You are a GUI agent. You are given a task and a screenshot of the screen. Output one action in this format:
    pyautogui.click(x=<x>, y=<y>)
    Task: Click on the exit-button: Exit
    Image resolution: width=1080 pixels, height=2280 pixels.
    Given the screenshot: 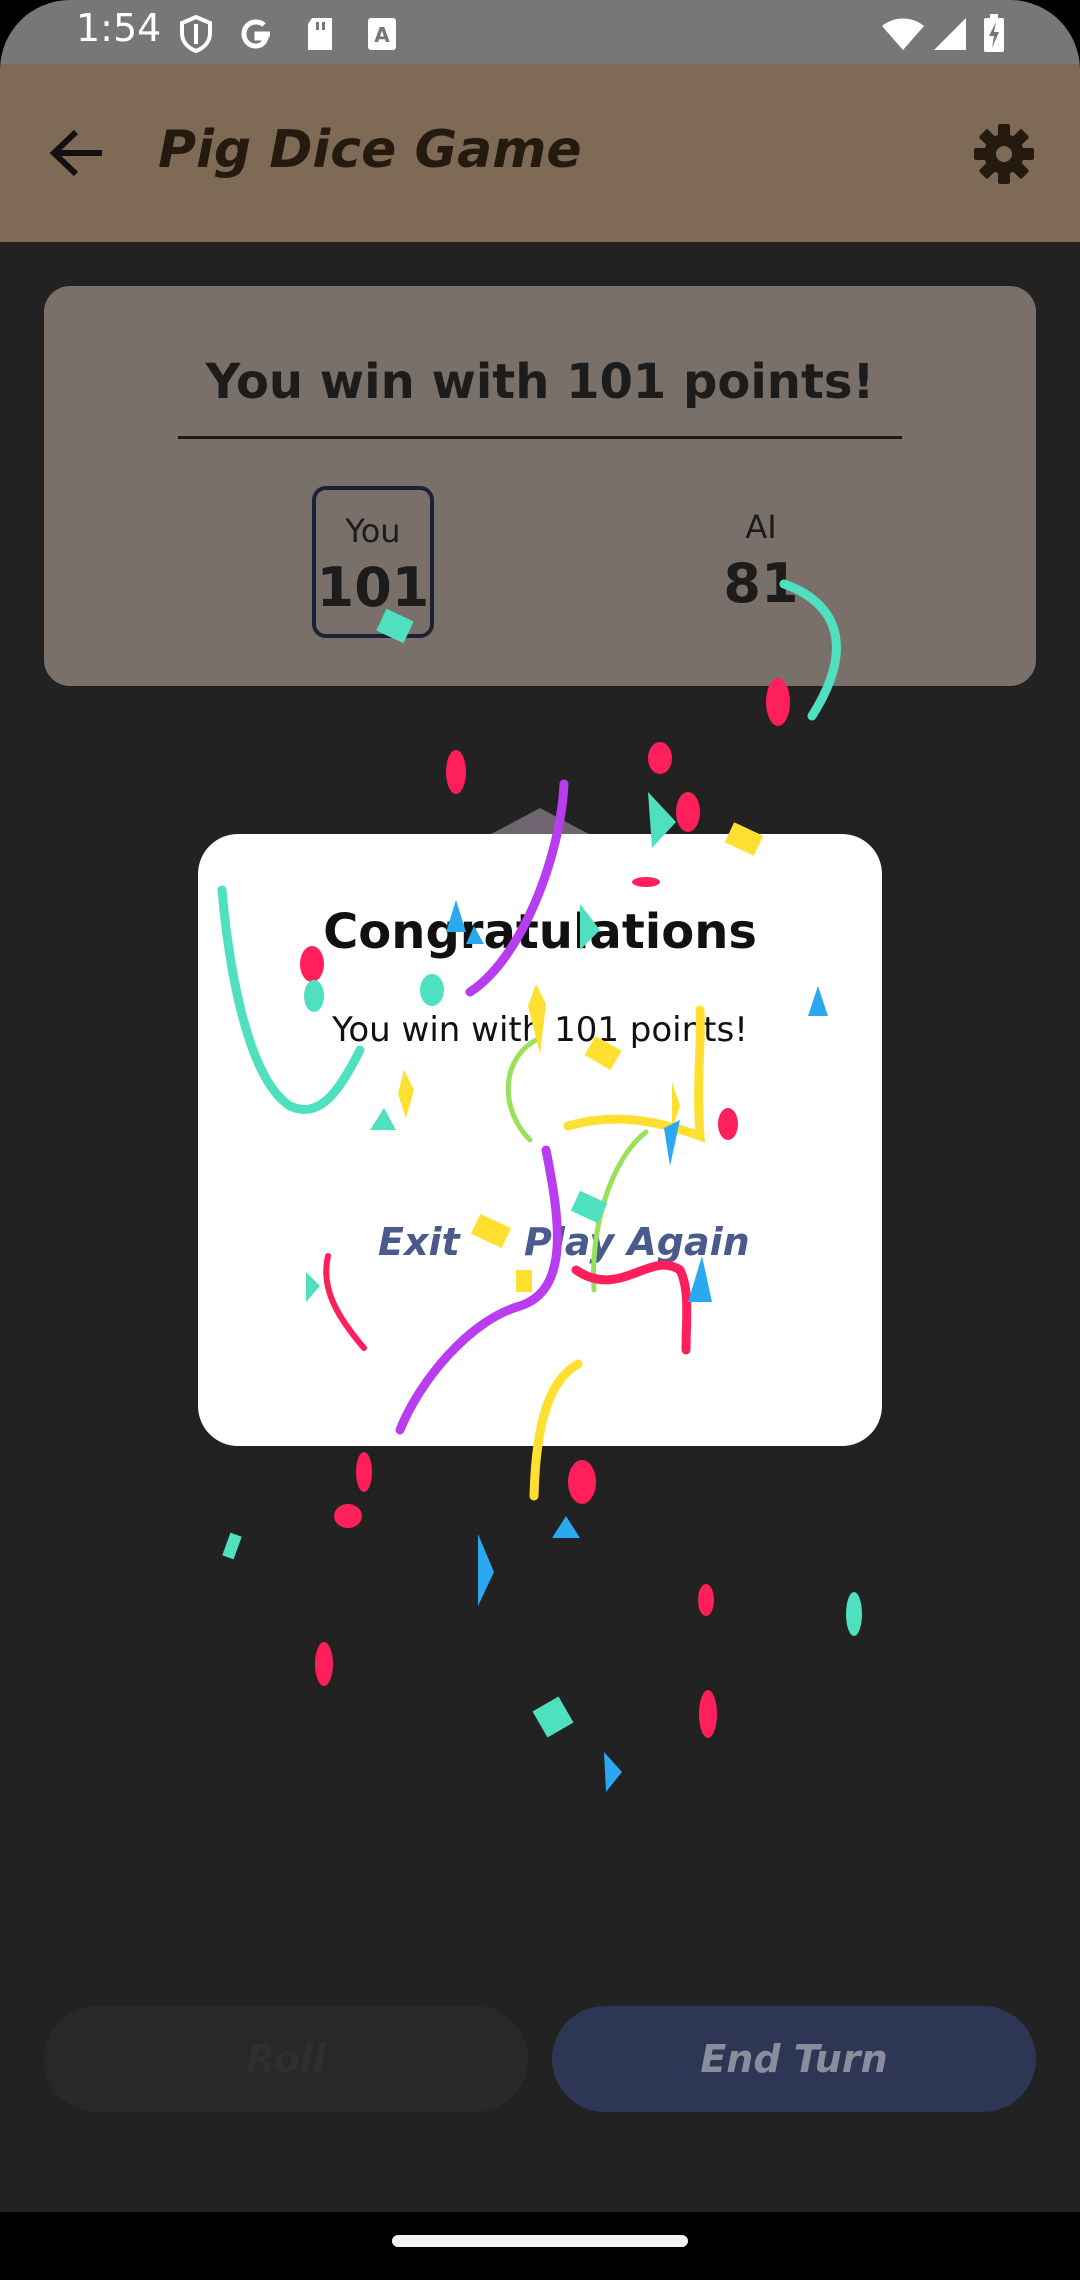 What is the action you would take?
    pyautogui.click(x=419, y=1242)
    